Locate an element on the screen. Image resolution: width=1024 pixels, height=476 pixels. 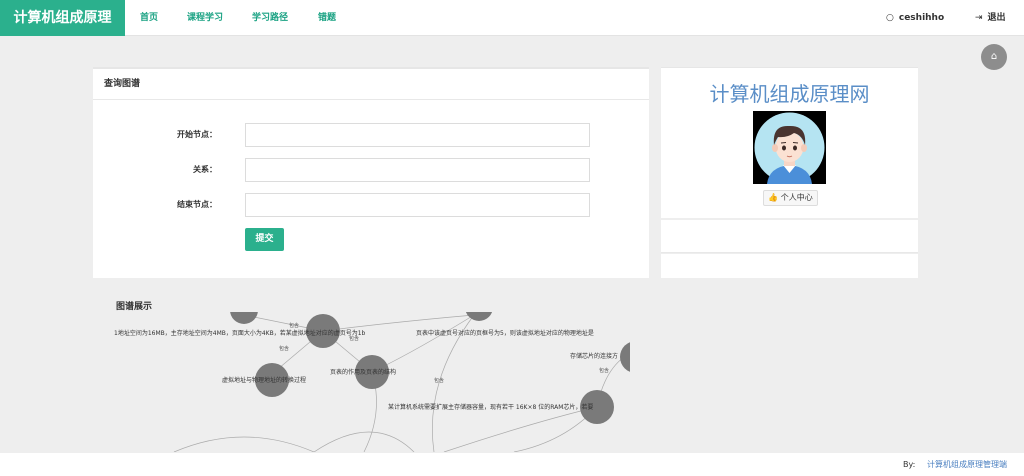
nav-link-courses: 课程学习 is located at coordinates (205, 18).